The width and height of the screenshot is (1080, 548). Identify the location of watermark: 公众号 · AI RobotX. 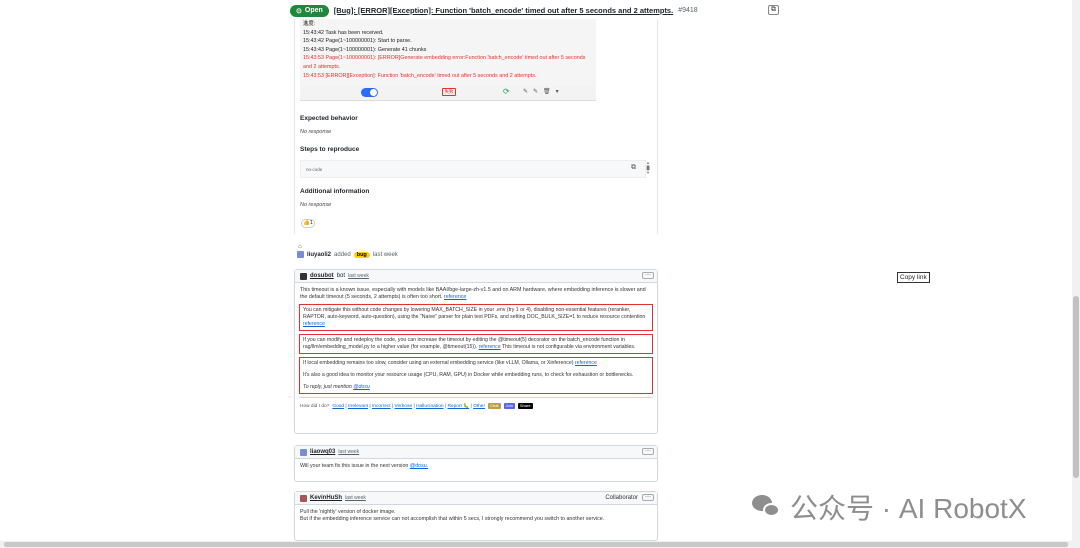
(889, 507).